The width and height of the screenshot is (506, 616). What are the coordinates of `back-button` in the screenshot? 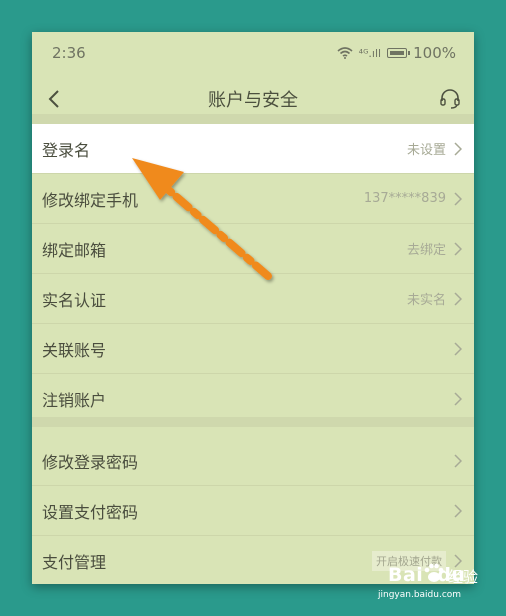 It's located at (54, 99).